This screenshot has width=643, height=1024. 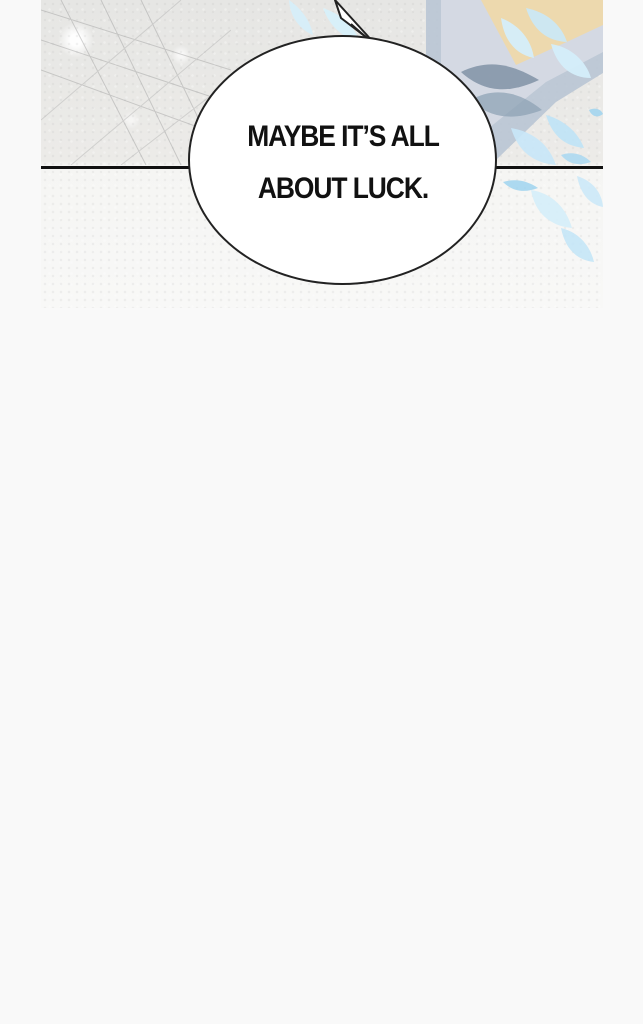 I want to click on speech-bubble: MAYBE IT’S ALL ABOUT LUCK., so click(x=342, y=160).